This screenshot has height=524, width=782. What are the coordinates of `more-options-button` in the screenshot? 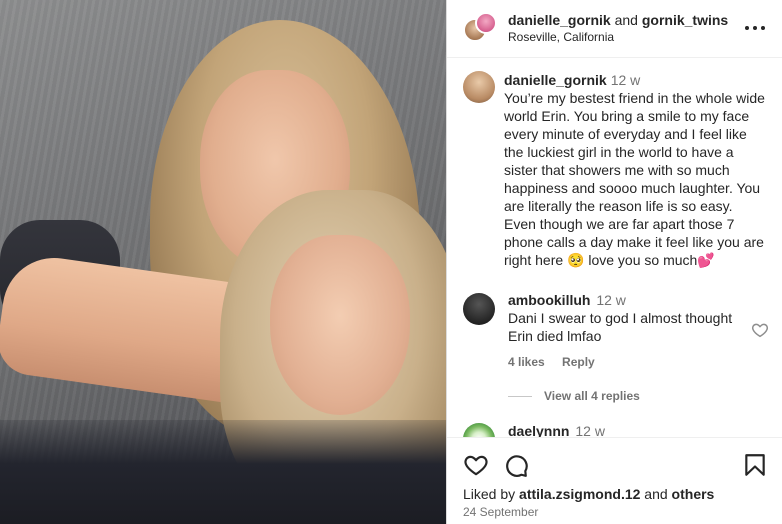 It's located at (755, 28).